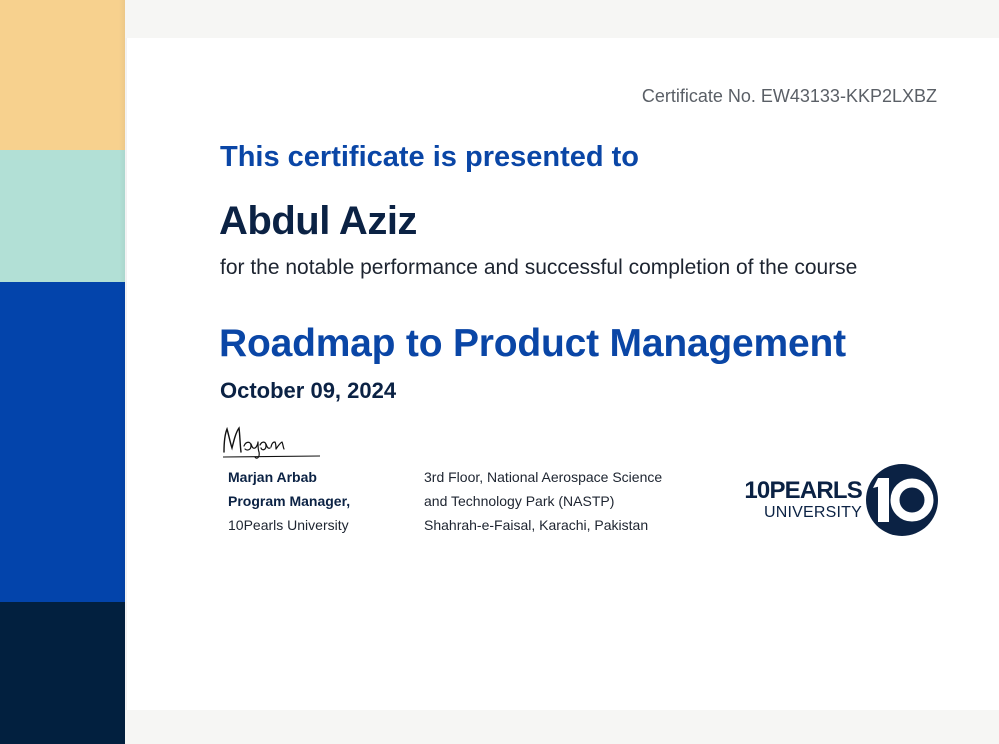 The width and height of the screenshot is (999, 744). I want to click on top-band, so click(562, 19).